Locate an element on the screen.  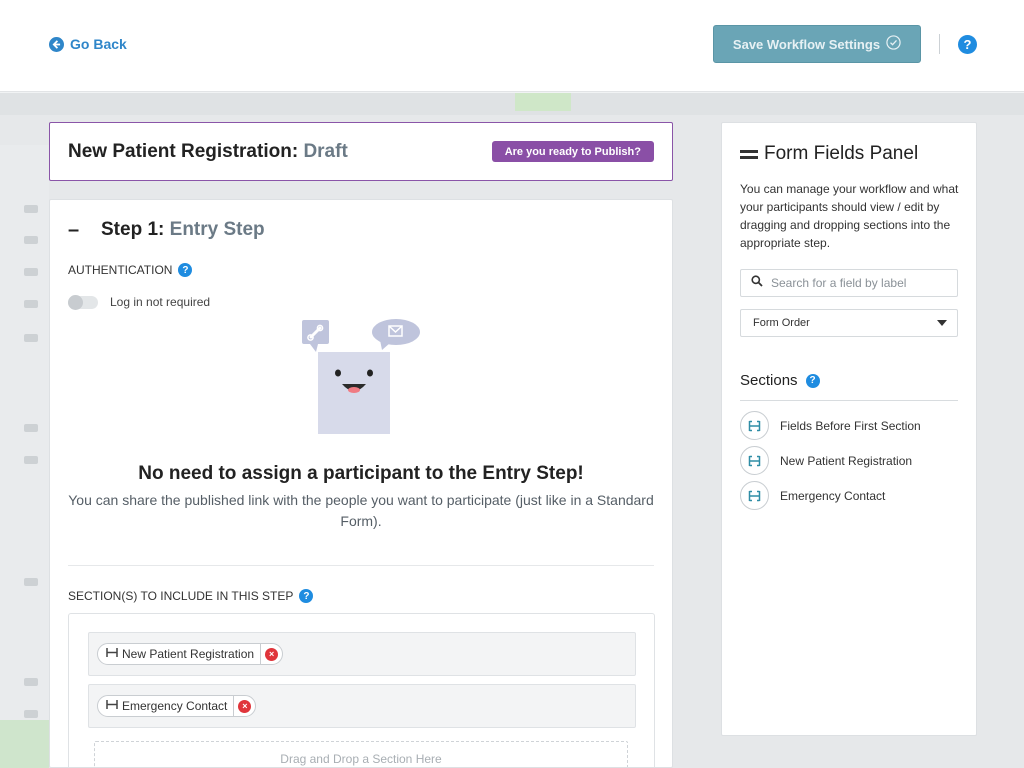
step-number: Step 1: is located at coordinates (133, 229).